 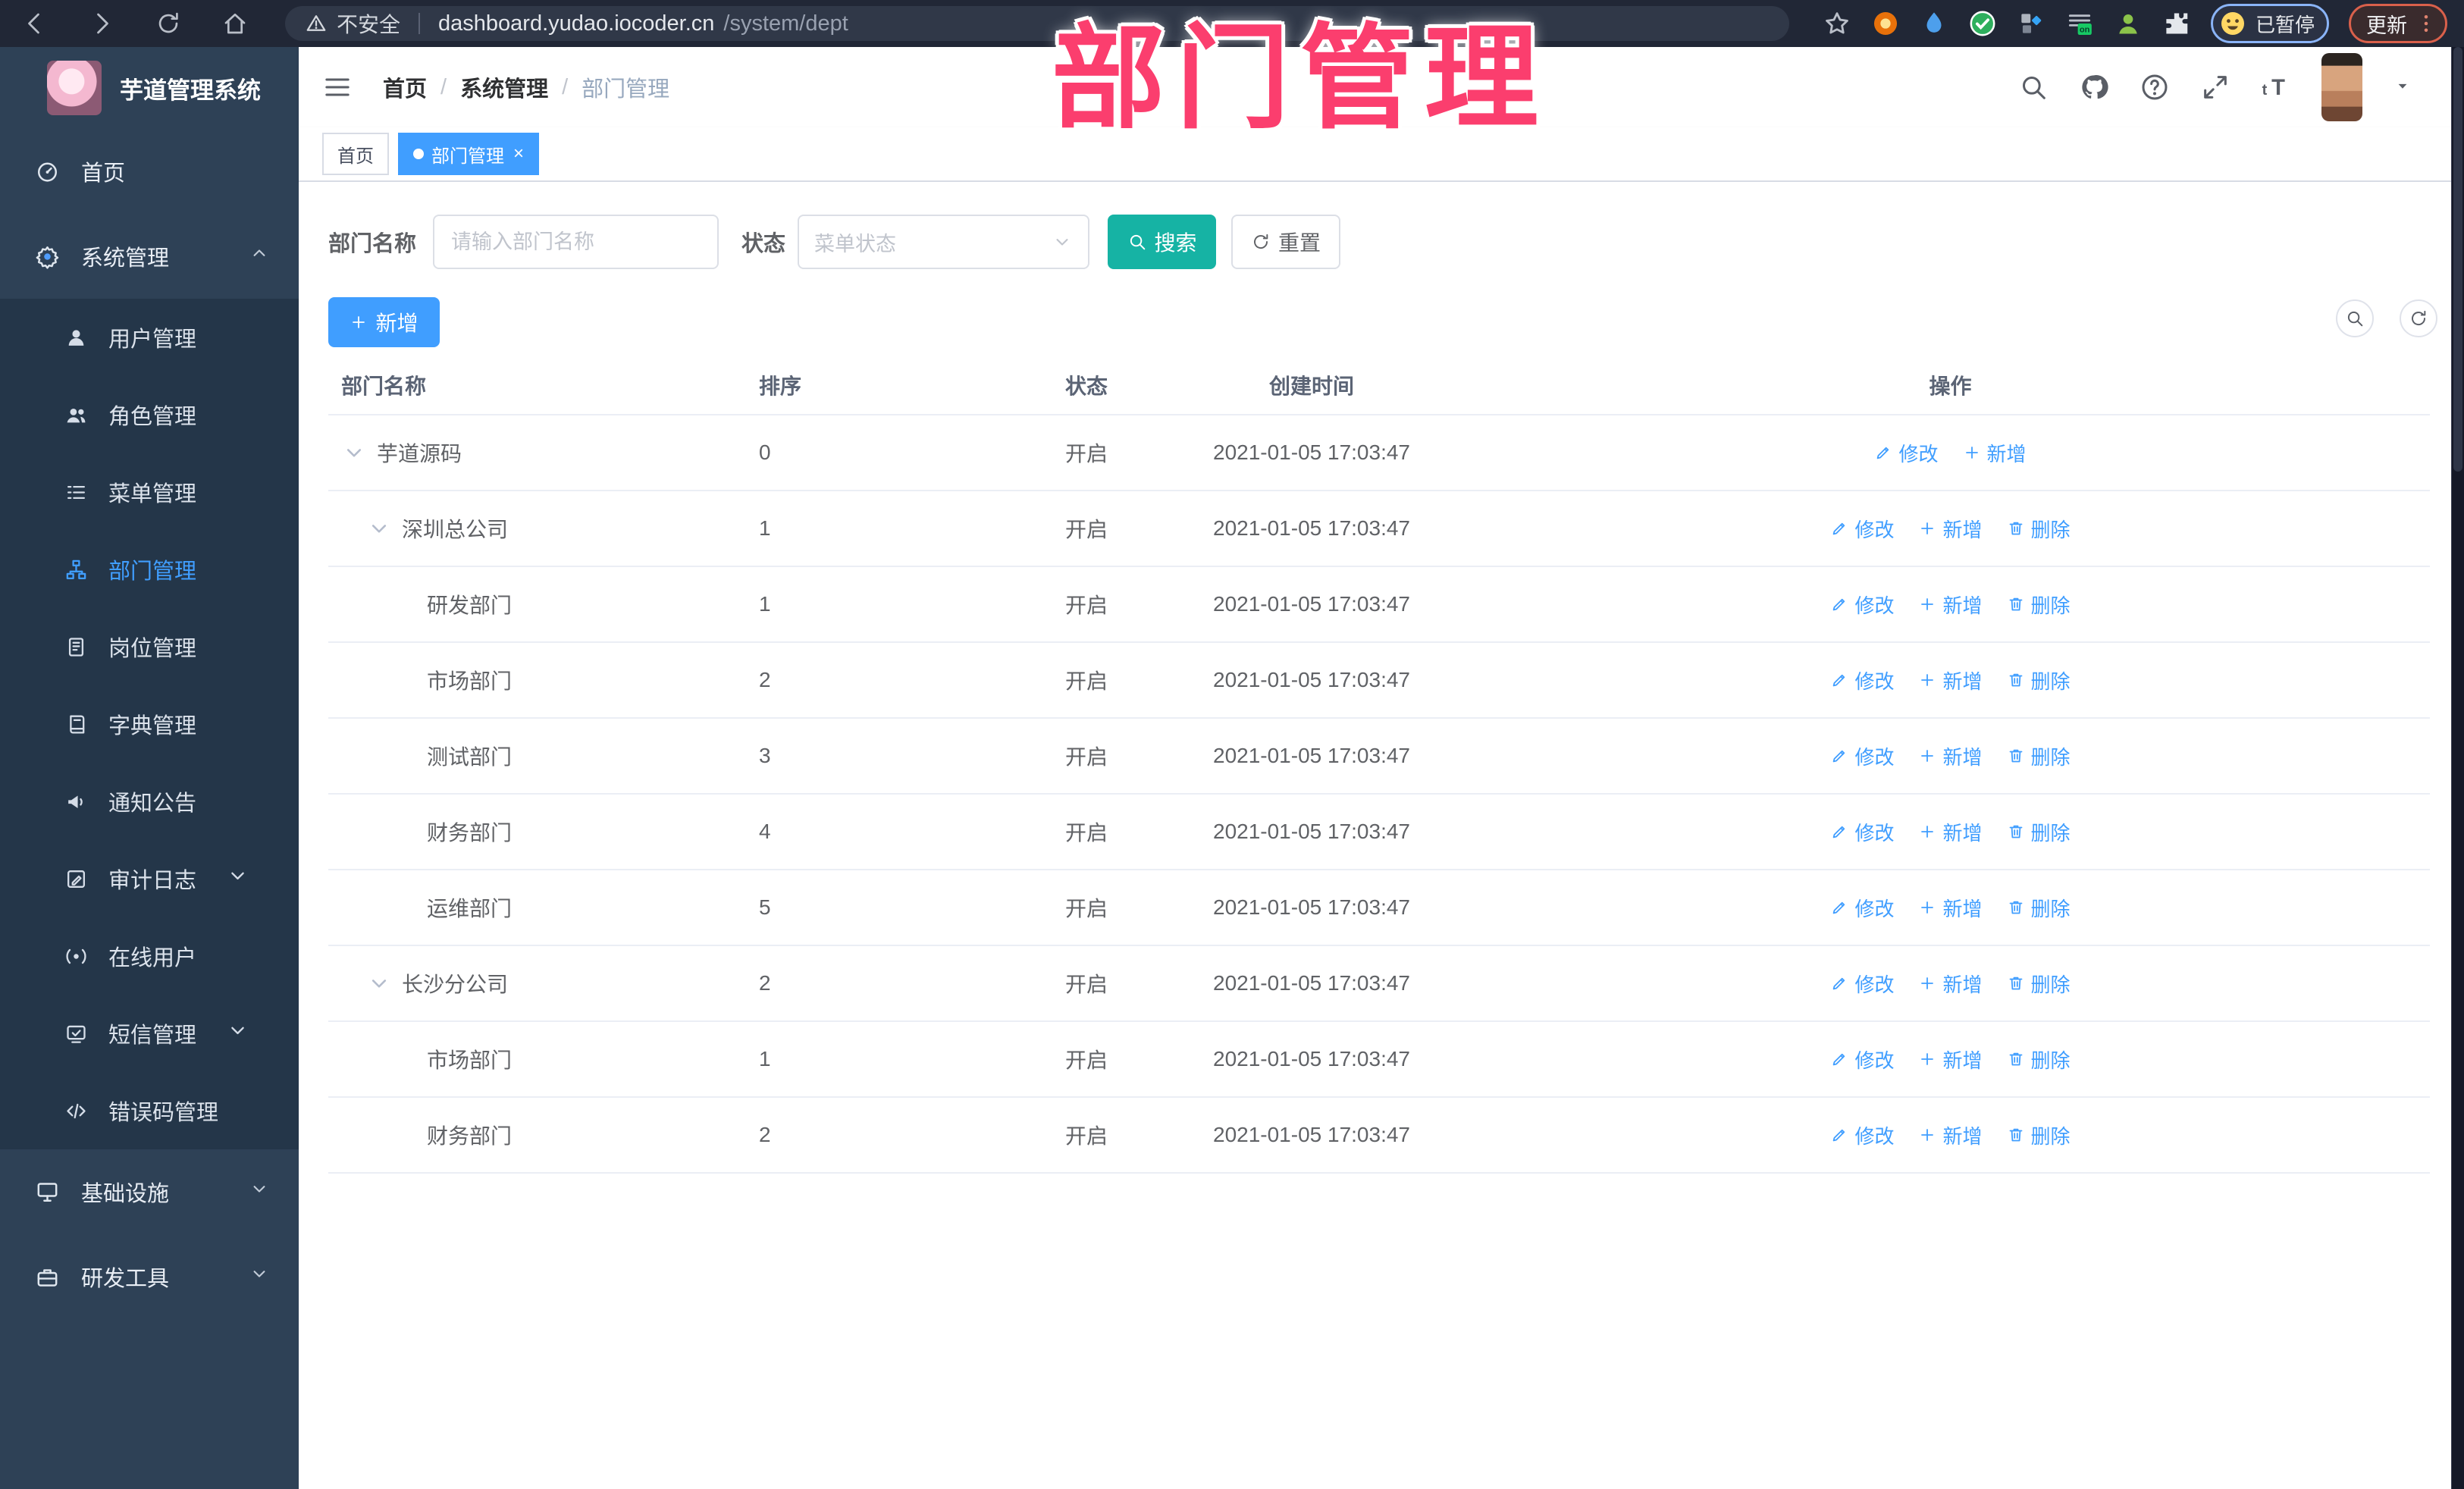 I want to click on font-size-button: tT, so click(x=2276, y=87).